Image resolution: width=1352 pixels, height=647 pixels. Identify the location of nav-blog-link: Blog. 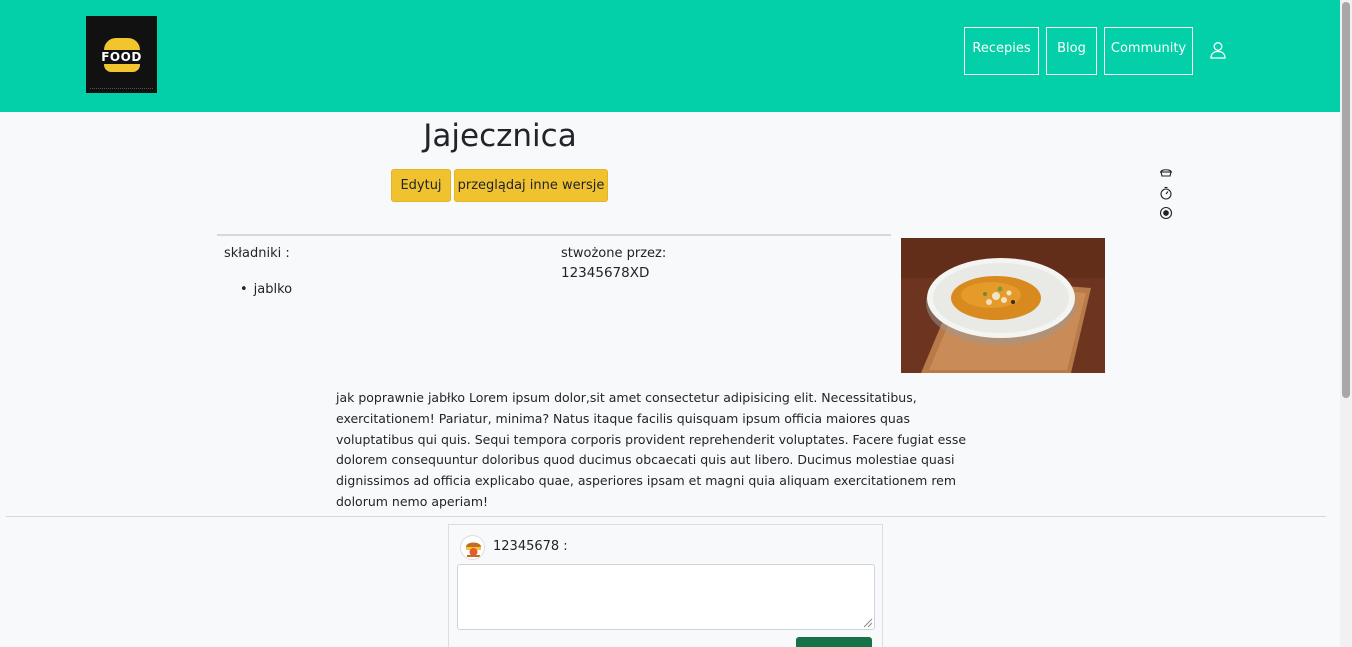
(1071, 51).